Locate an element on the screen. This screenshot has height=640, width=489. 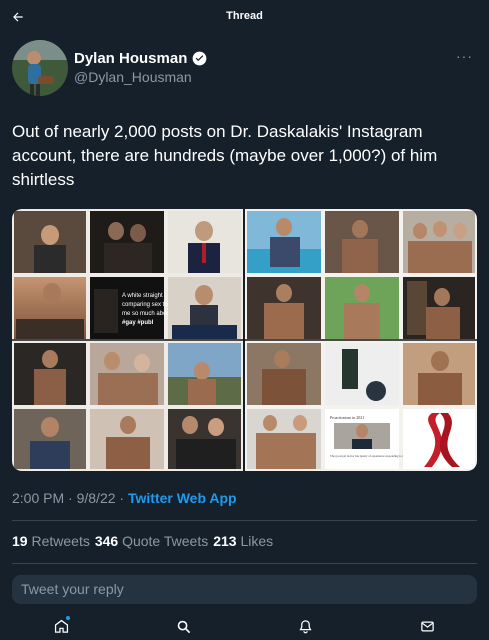
tweet-date: 9/8/22 is located at coordinates (96, 498).